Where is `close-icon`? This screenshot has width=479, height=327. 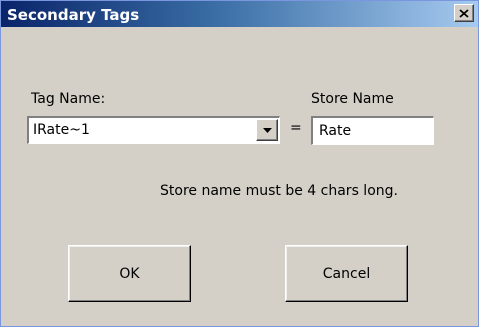 close-icon is located at coordinates (464, 13).